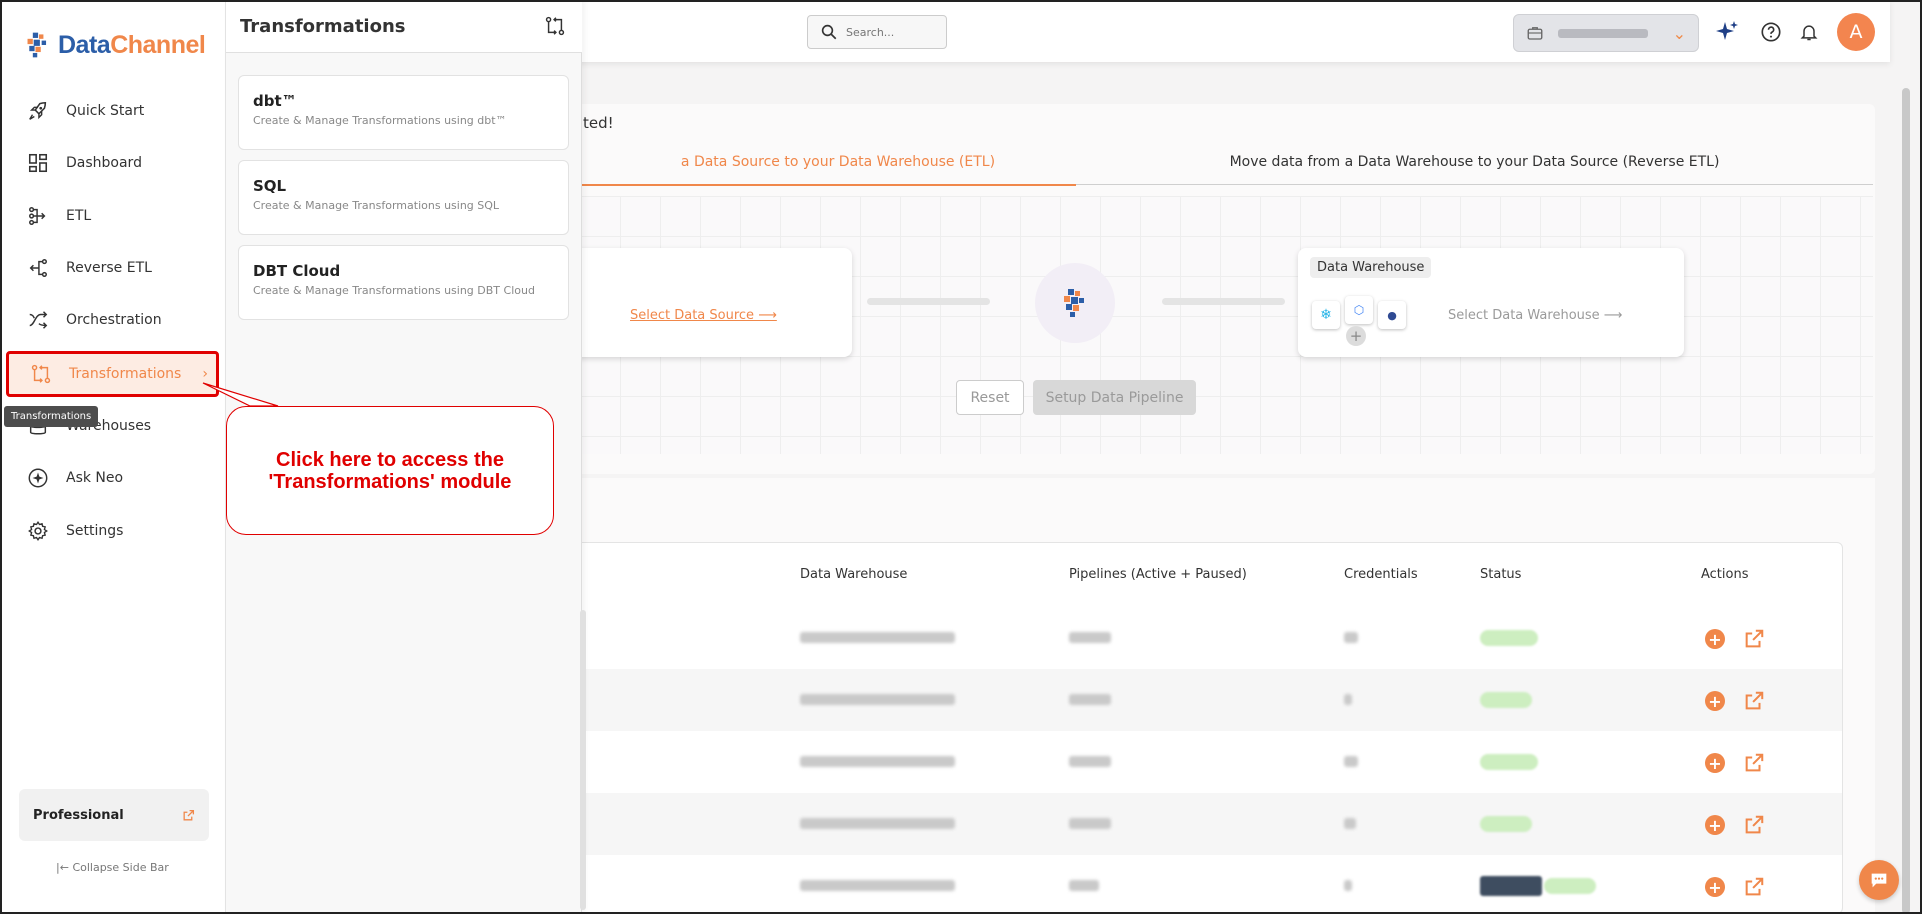 Image resolution: width=1922 pixels, height=914 pixels. What do you see at coordinates (390, 459) in the screenshot?
I see `callout-line-1: Click here to access the` at bounding box center [390, 459].